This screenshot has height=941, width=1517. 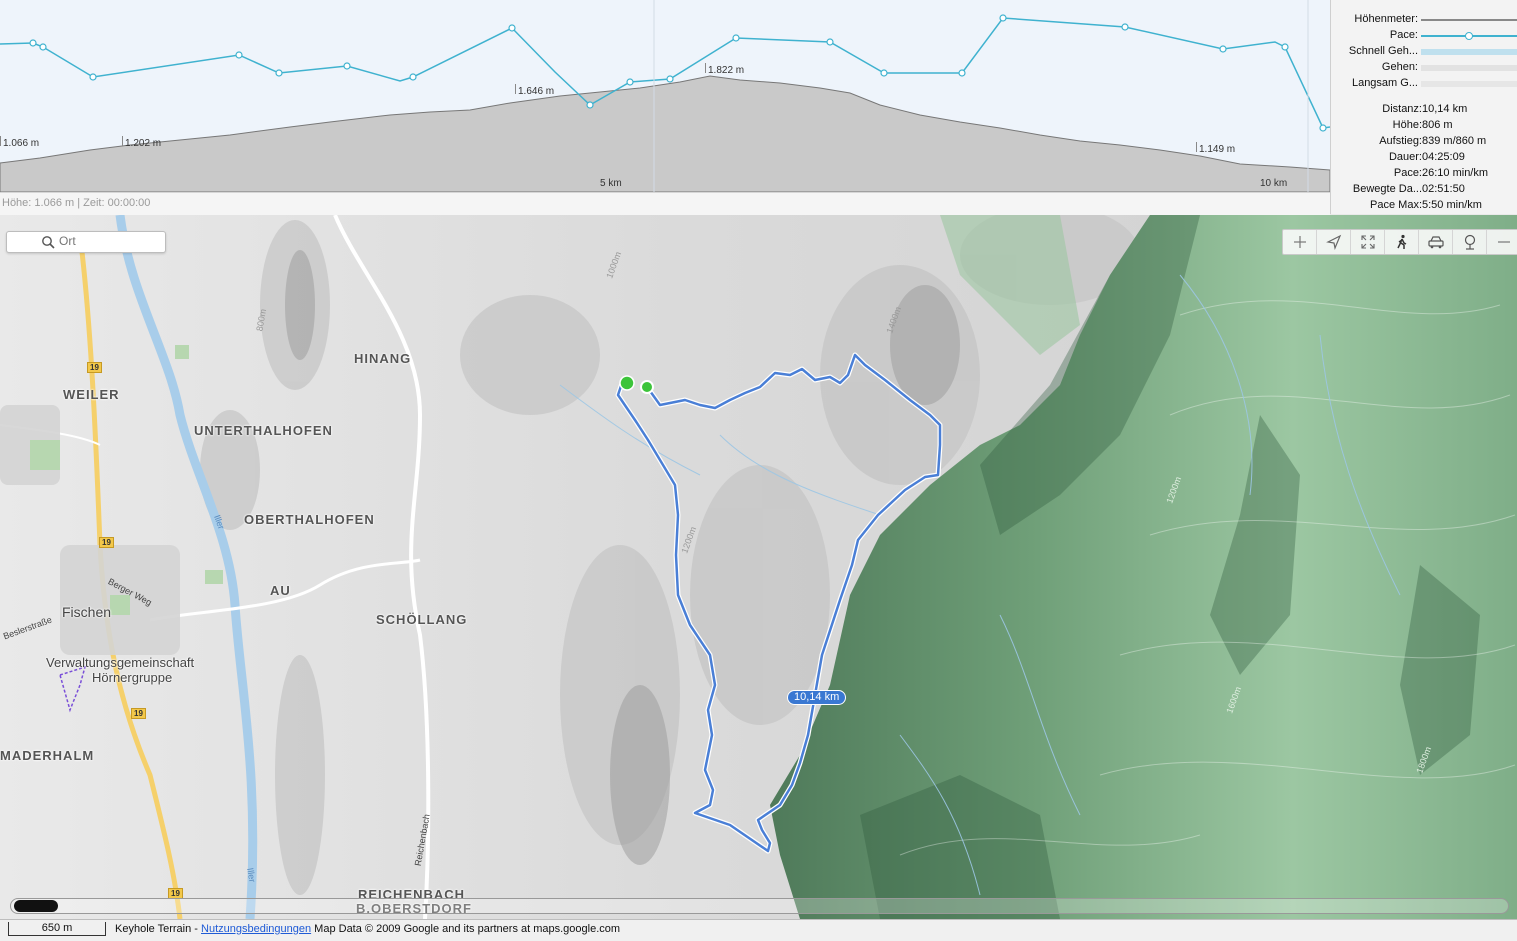 I want to click on legend-item-walk: Gehen:, so click(x=1424, y=68).